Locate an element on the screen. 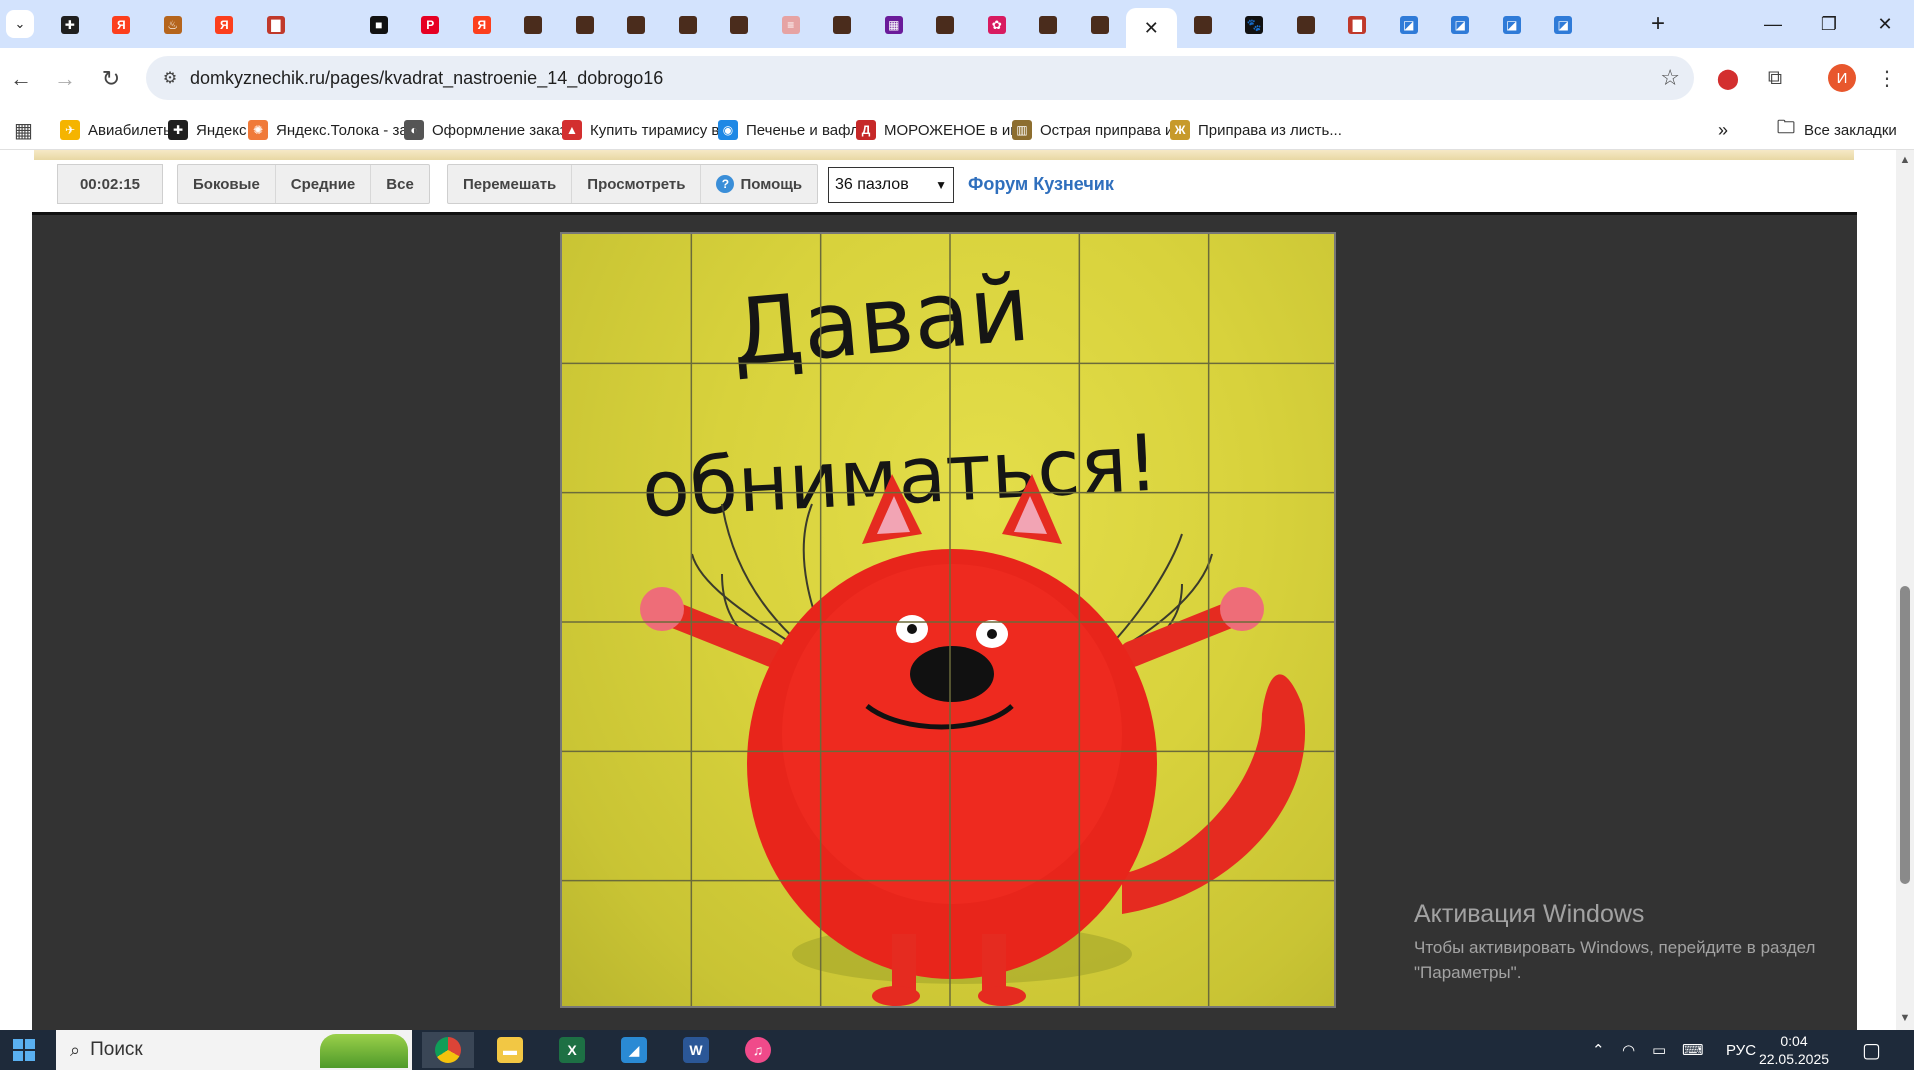 Image resolution: width=1914 pixels, height=1070 pixels. recipe-icon: ≡ is located at coordinates (790, 25).